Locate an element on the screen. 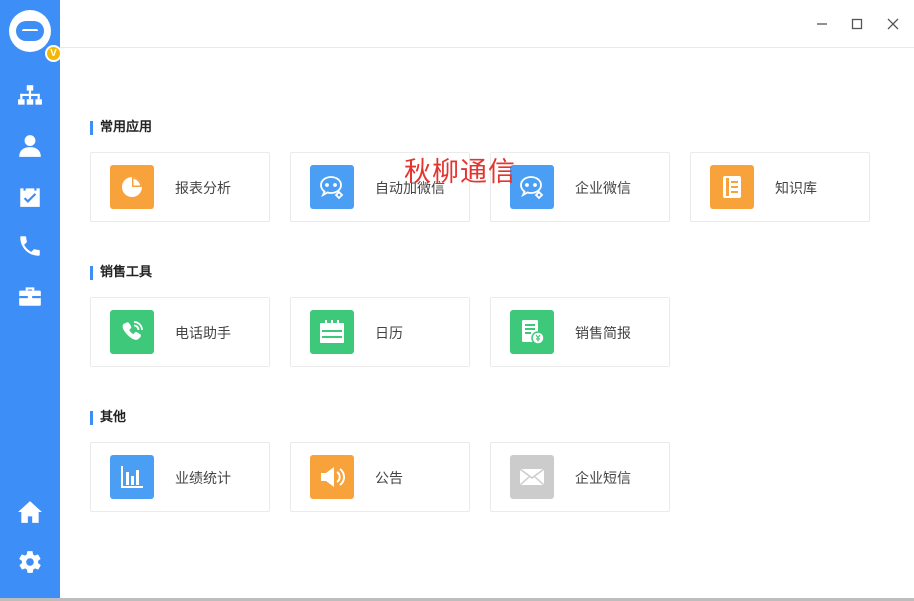 The height and width of the screenshot is (601, 914). app-card-enterprise-sms: 企业短信 is located at coordinates (580, 477).